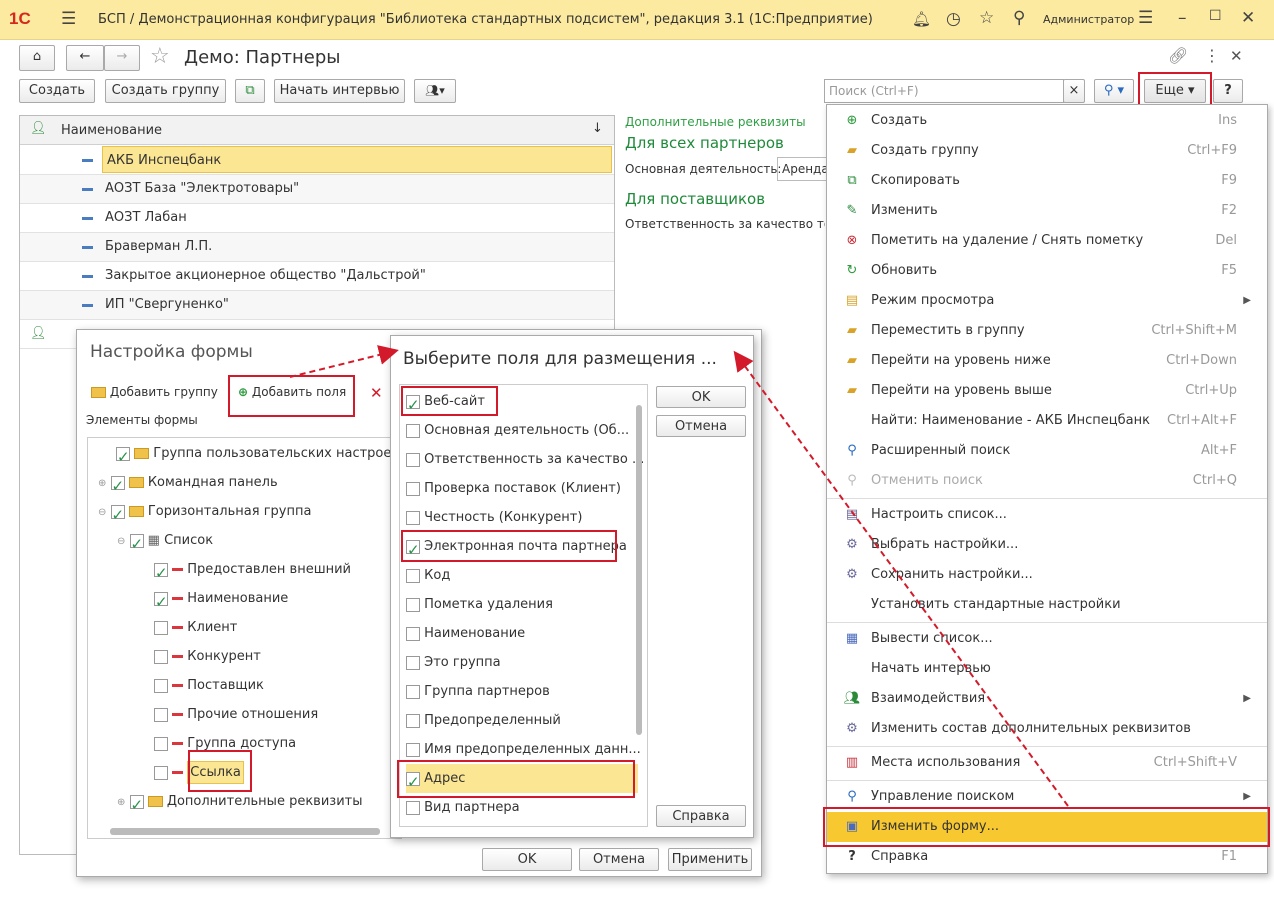  I want to click on arrow-edit-form-to-picker, so click(901, 578).